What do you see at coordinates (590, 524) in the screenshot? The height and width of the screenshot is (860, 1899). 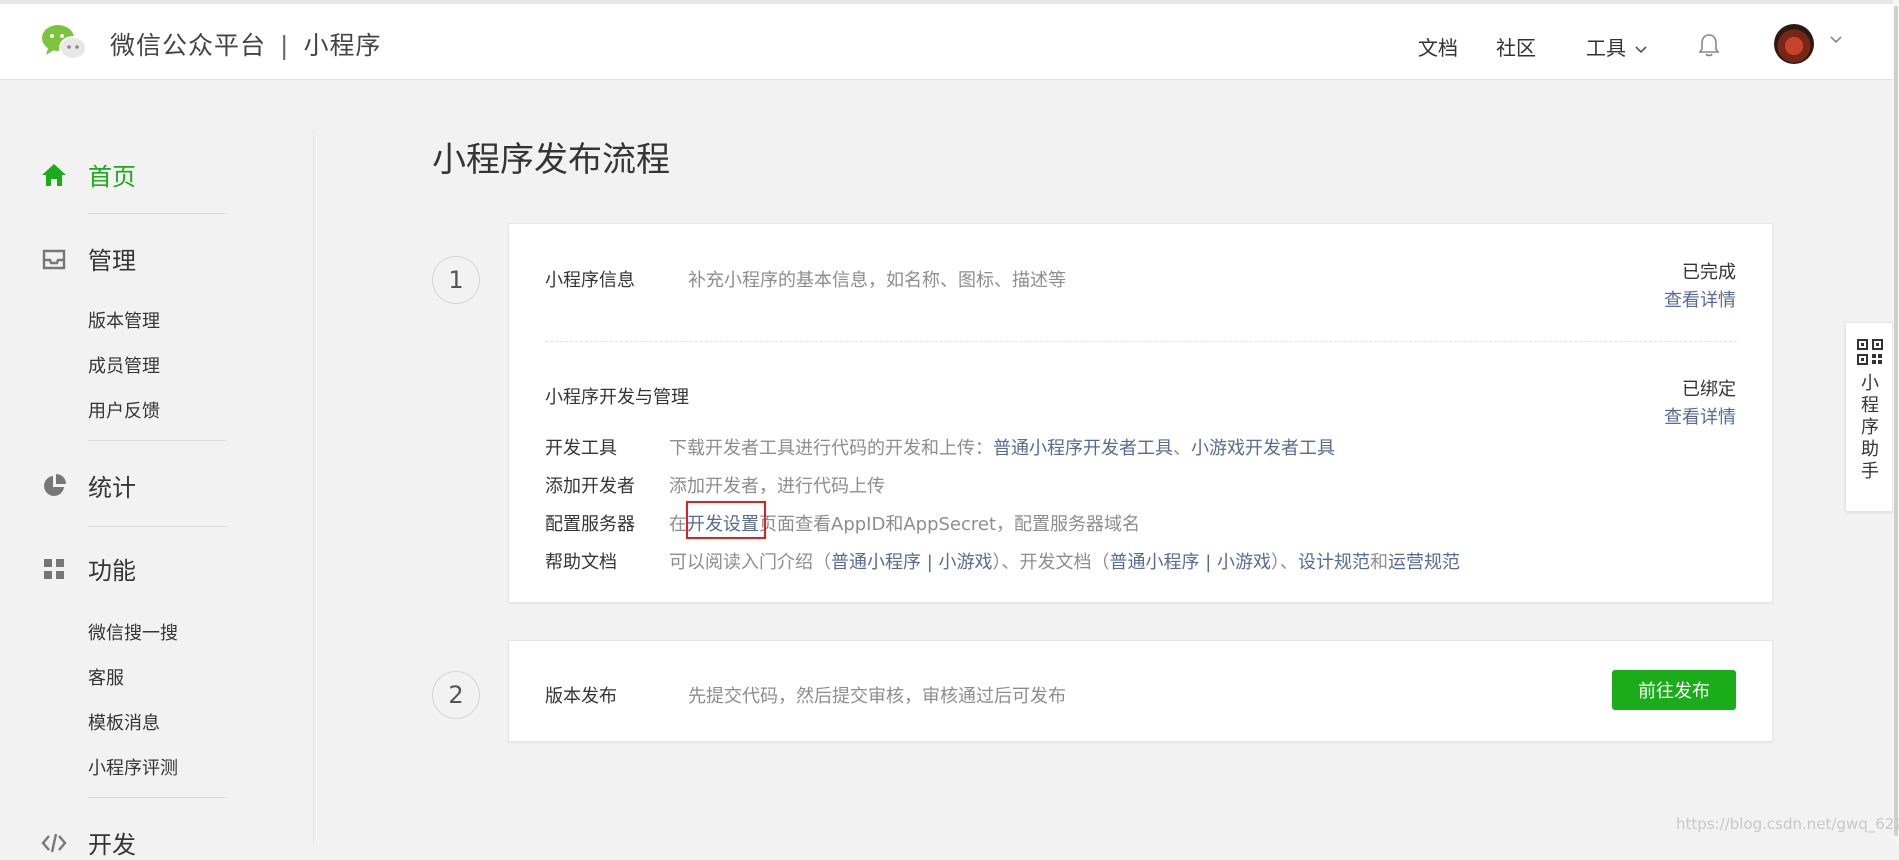 I see `server-config-label: 配置服务器` at bounding box center [590, 524].